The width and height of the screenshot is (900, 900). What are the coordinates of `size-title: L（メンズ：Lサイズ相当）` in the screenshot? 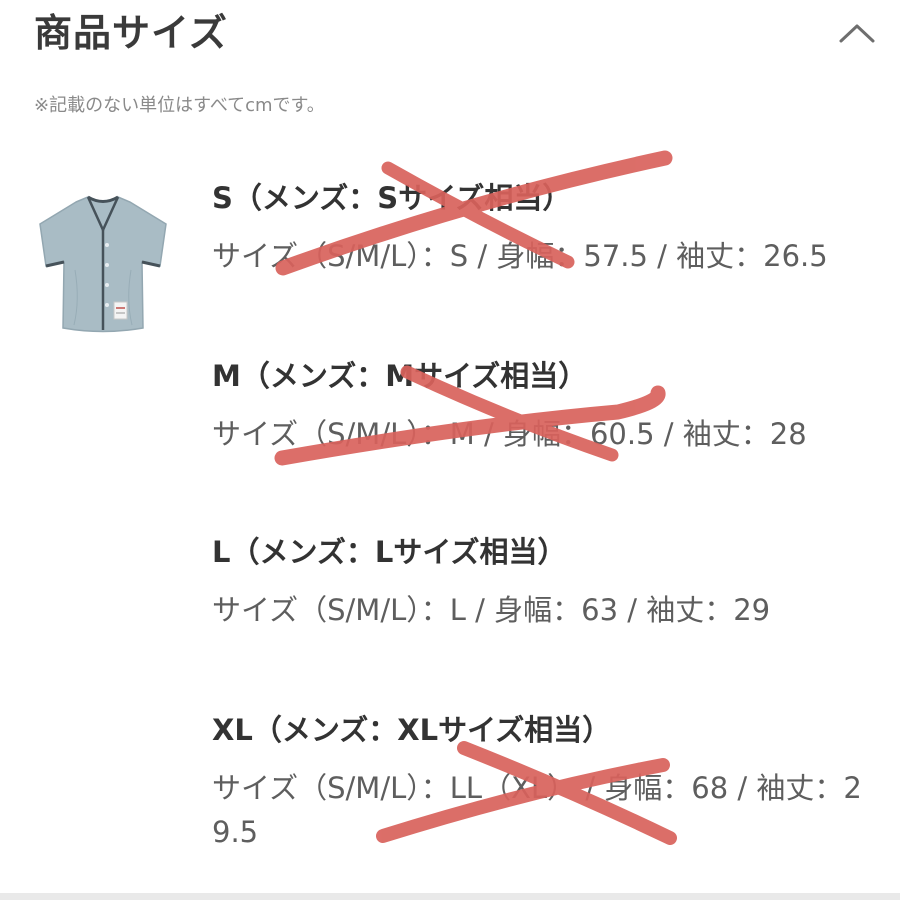 It's located at (389, 552).